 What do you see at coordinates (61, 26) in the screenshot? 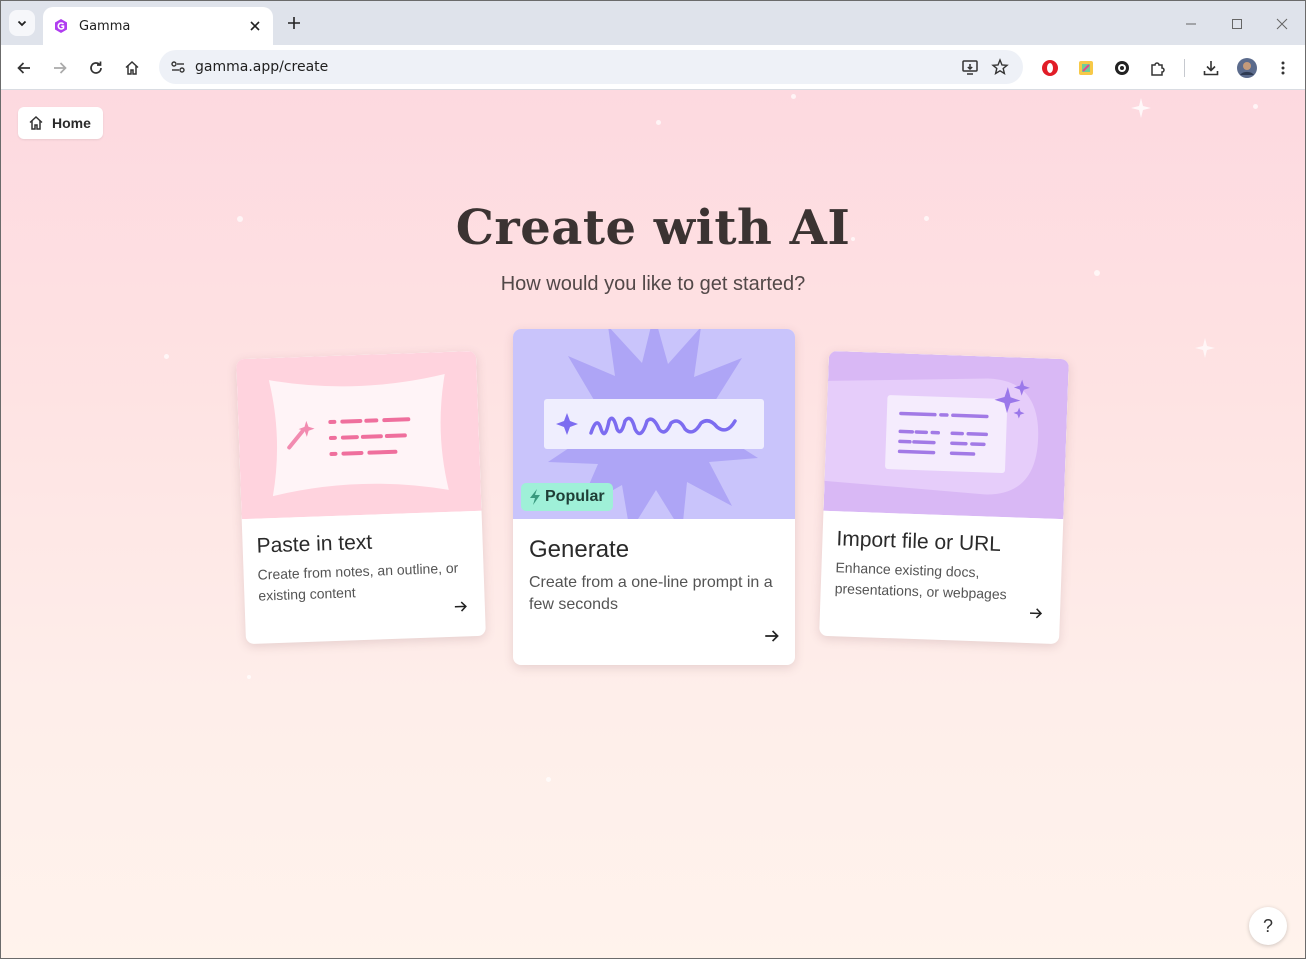
I see `gamma-favicon-icon` at bounding box center [61, 26].